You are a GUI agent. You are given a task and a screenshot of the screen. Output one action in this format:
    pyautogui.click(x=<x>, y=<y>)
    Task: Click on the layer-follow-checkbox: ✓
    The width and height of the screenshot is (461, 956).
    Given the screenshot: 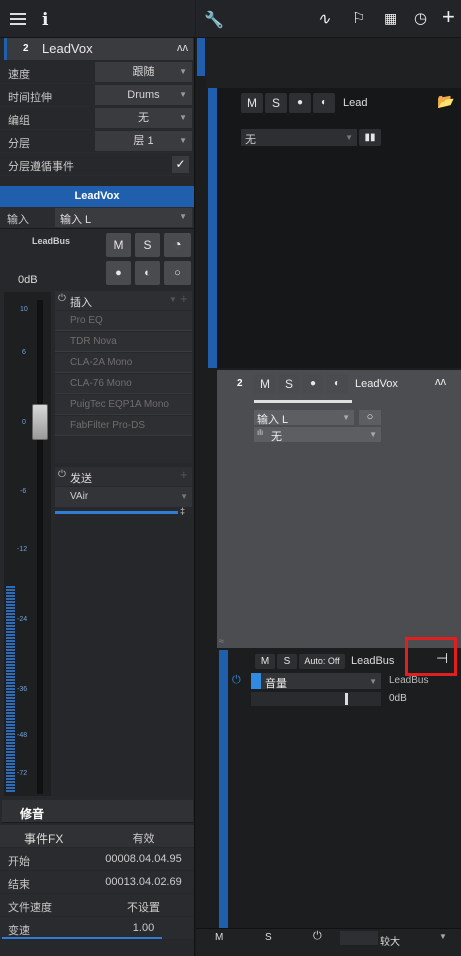 What is the action you would take?
    pyautogui.click(x=180, y=164)
    